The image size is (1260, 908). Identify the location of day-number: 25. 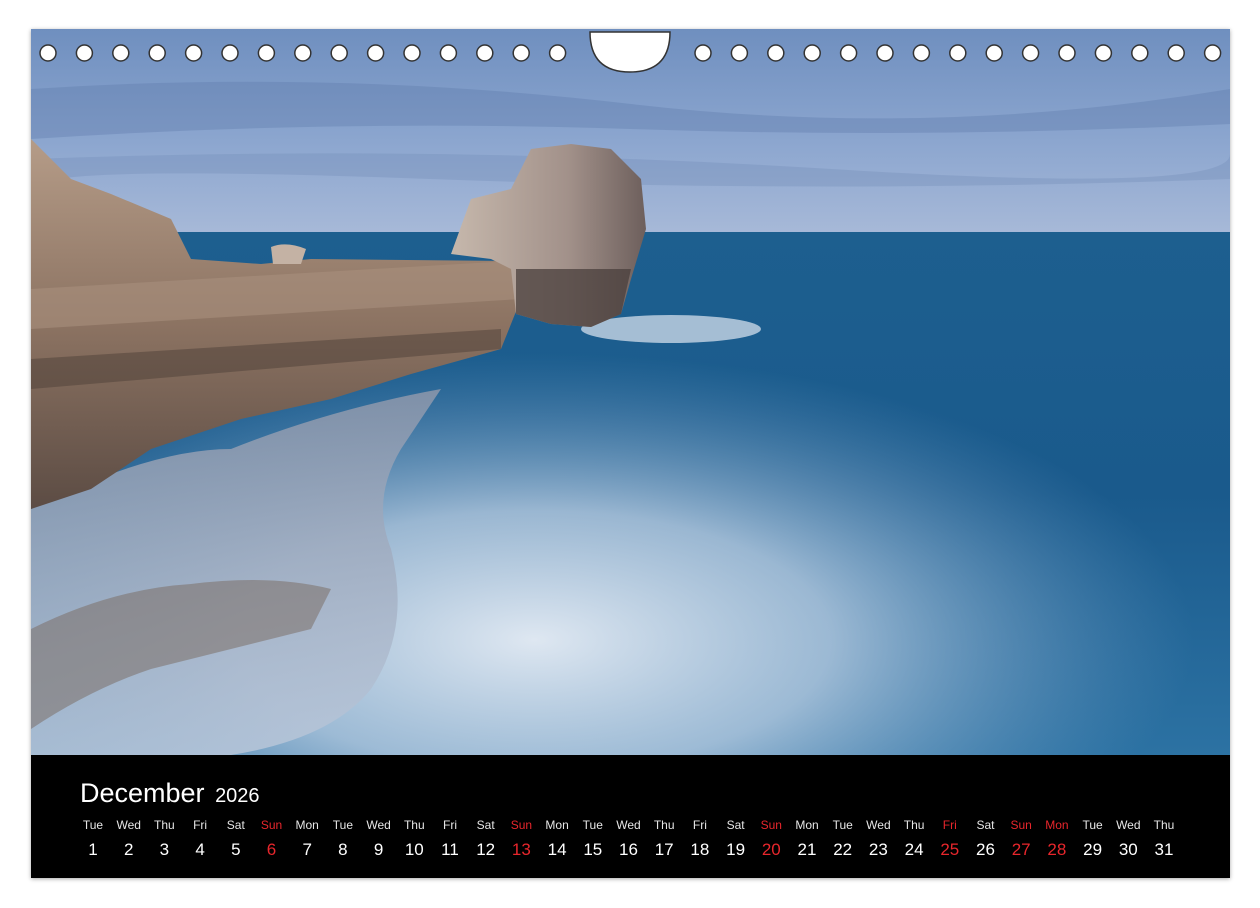
(950, 849).